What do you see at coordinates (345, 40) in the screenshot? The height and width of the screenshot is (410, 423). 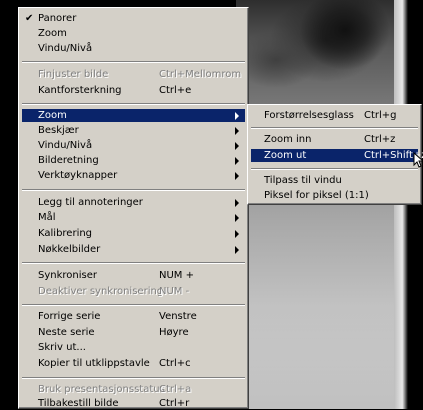 I see `xray-image-dark-region` at bounding box center [345, 40].